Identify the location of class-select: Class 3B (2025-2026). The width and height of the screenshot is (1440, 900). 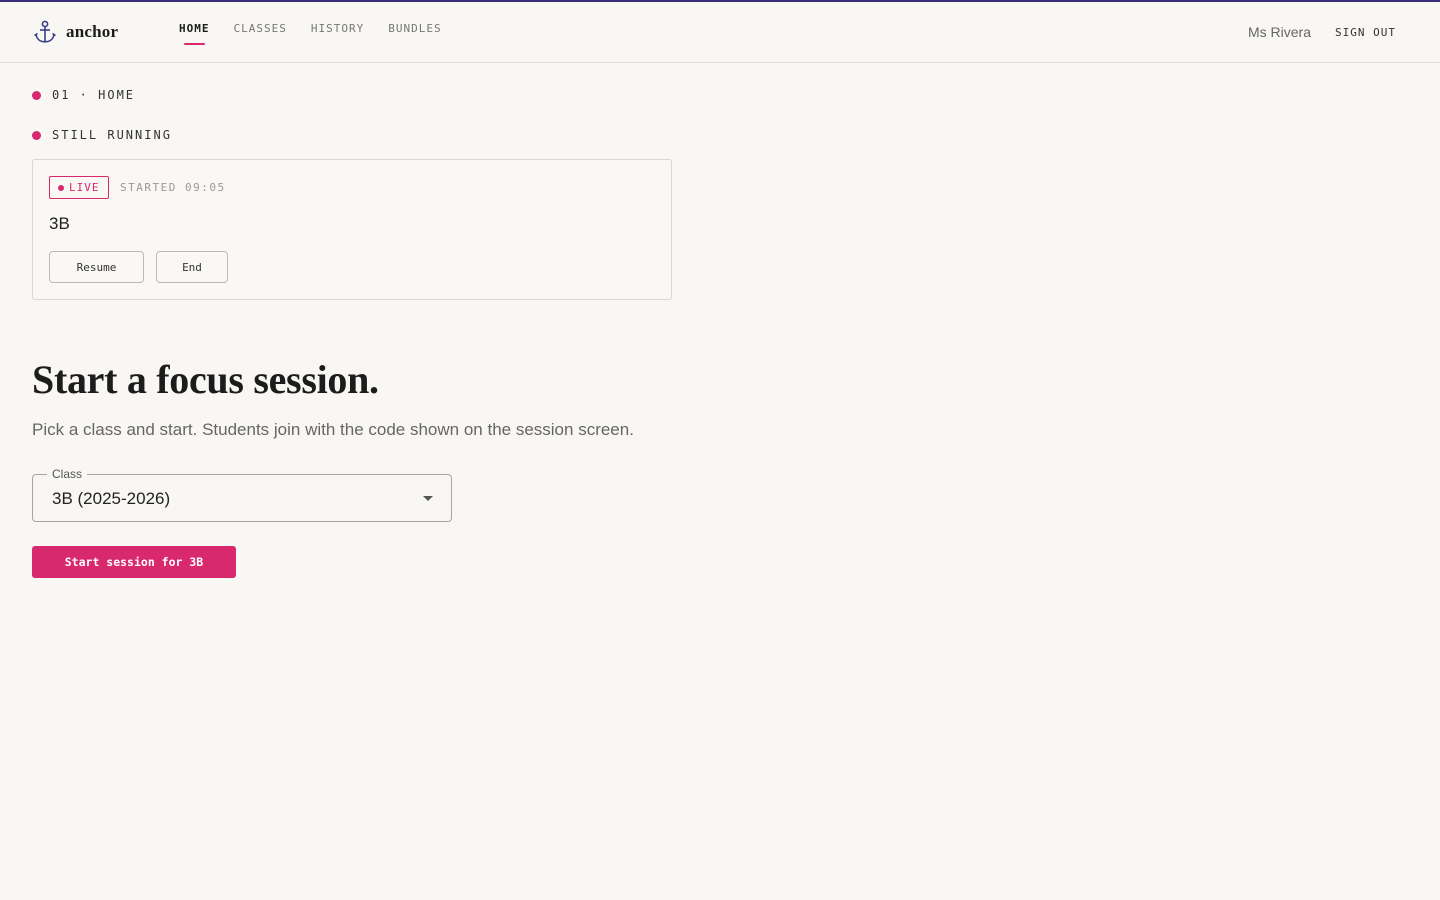
(242, 494).